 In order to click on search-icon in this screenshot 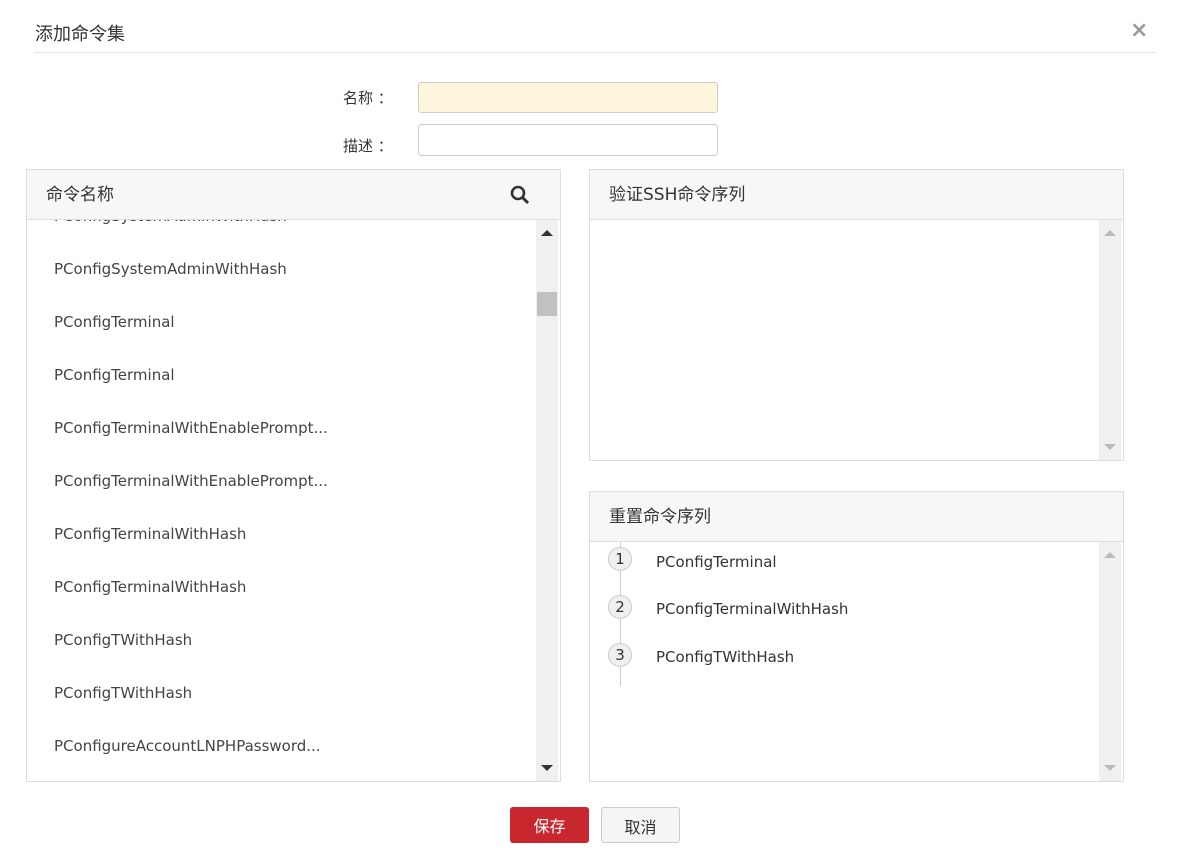, I will do `click(520, 195)`.